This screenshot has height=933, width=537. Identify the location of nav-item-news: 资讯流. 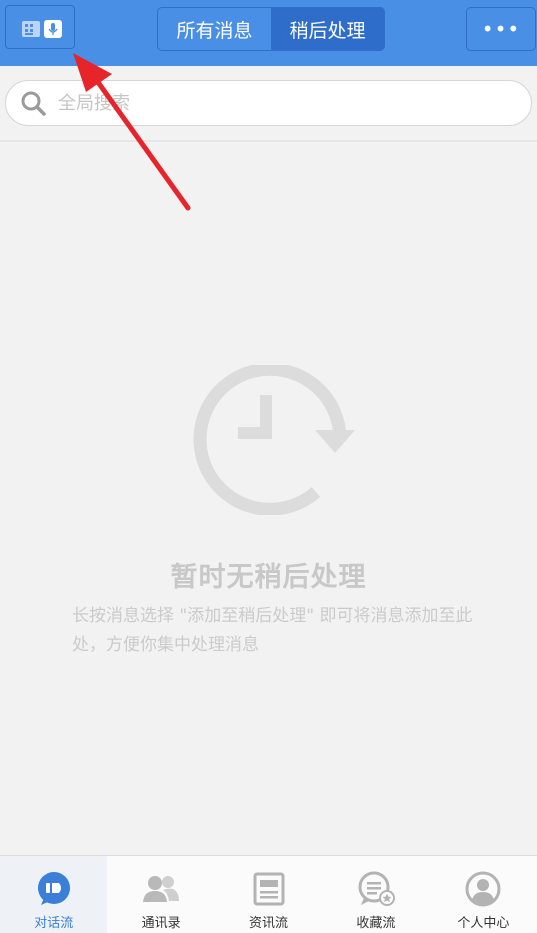
(268, 894).